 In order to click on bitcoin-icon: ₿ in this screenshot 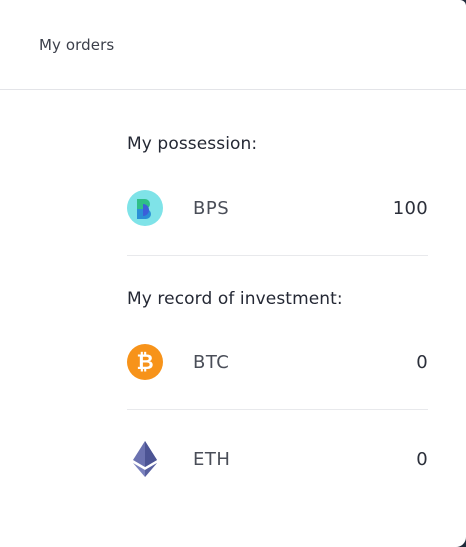, I will do `click(145, 362)`.